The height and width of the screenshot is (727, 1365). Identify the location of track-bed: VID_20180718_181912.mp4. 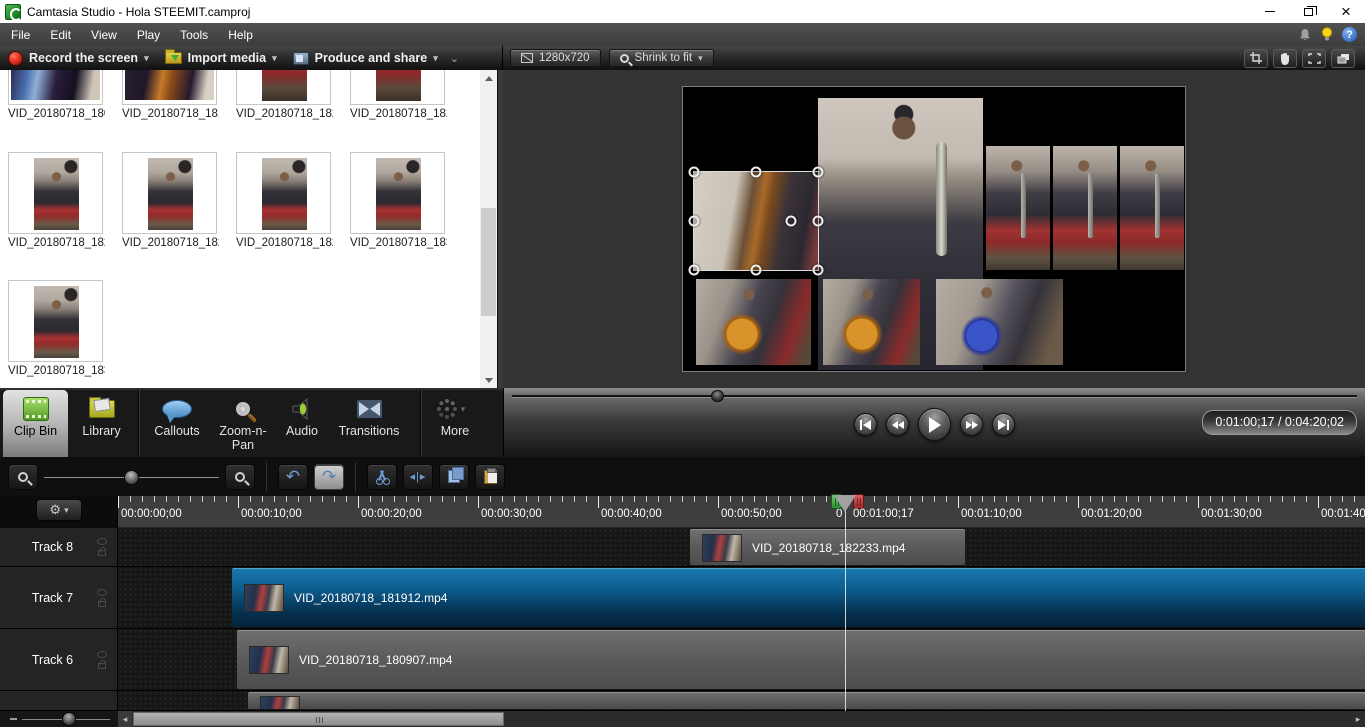
(741, 597).